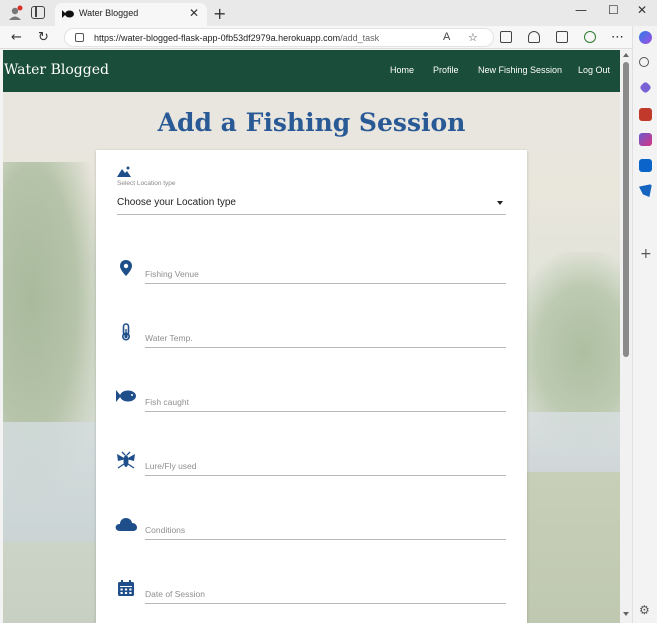  Describe the element at coordinates (446, 37) in the screenshot. I see `read-aloud-icon: A` at that location.